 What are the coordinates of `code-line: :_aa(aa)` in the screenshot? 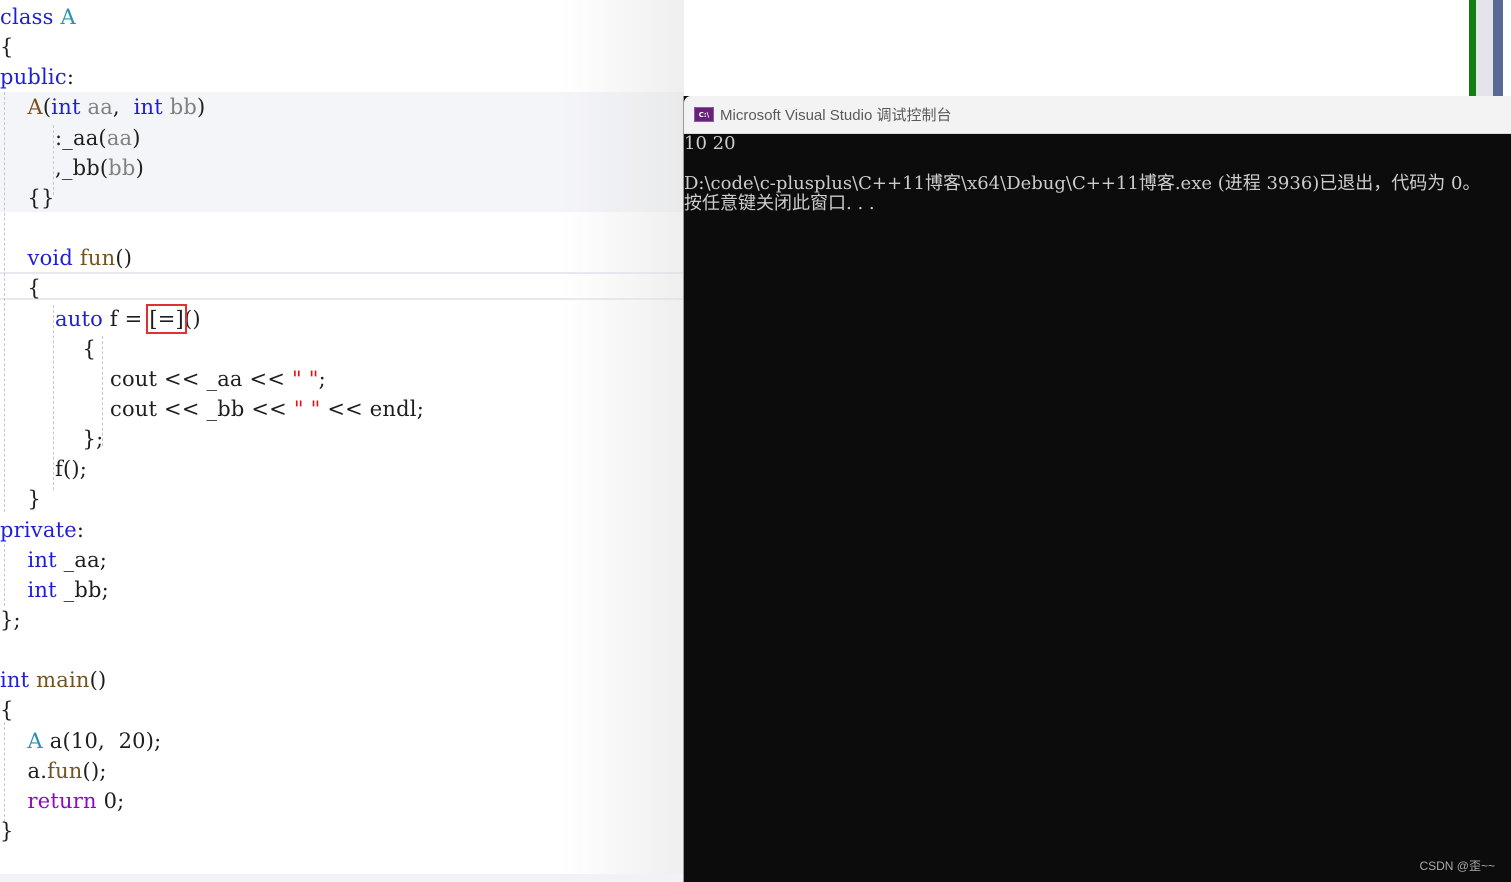 It's located at (70, 138).